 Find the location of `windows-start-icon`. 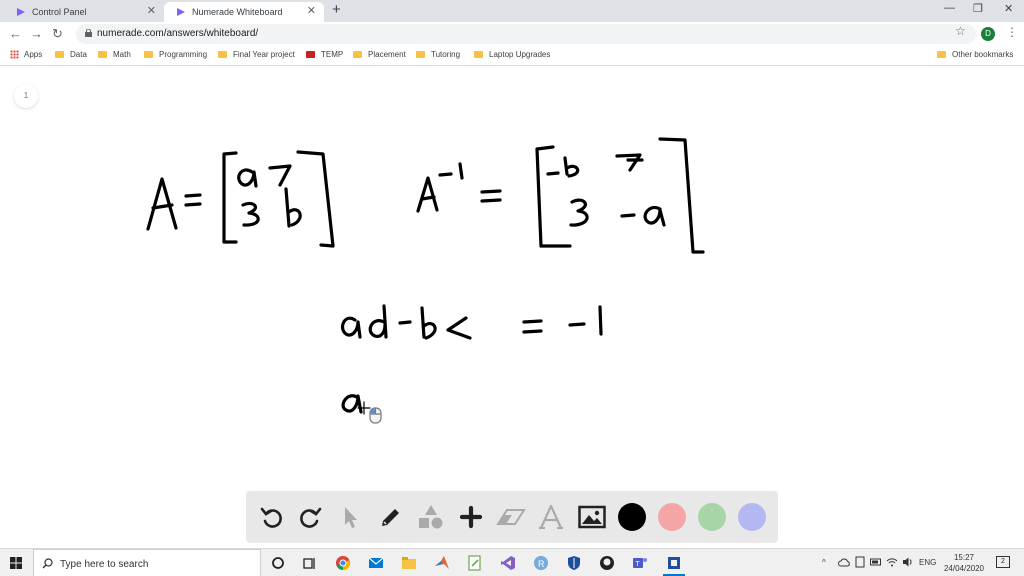

windows-start-icon is located at coordinates (16, 563).